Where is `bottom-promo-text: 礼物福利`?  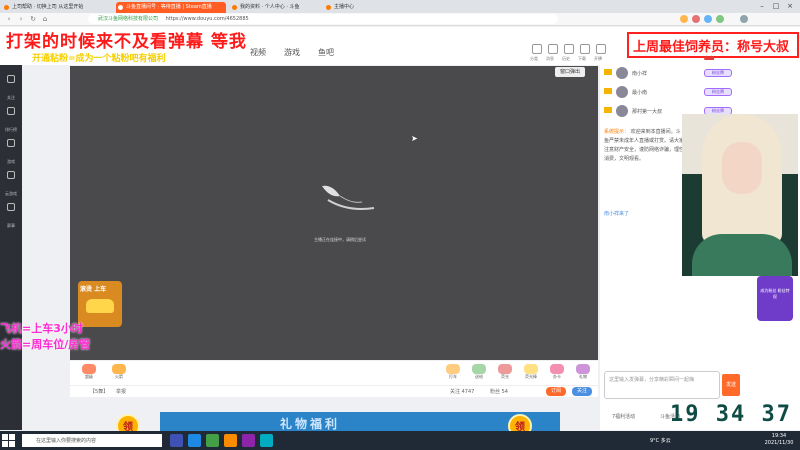 bottom-promo-text: 礼物福利 is located at coordinates (310, 424).